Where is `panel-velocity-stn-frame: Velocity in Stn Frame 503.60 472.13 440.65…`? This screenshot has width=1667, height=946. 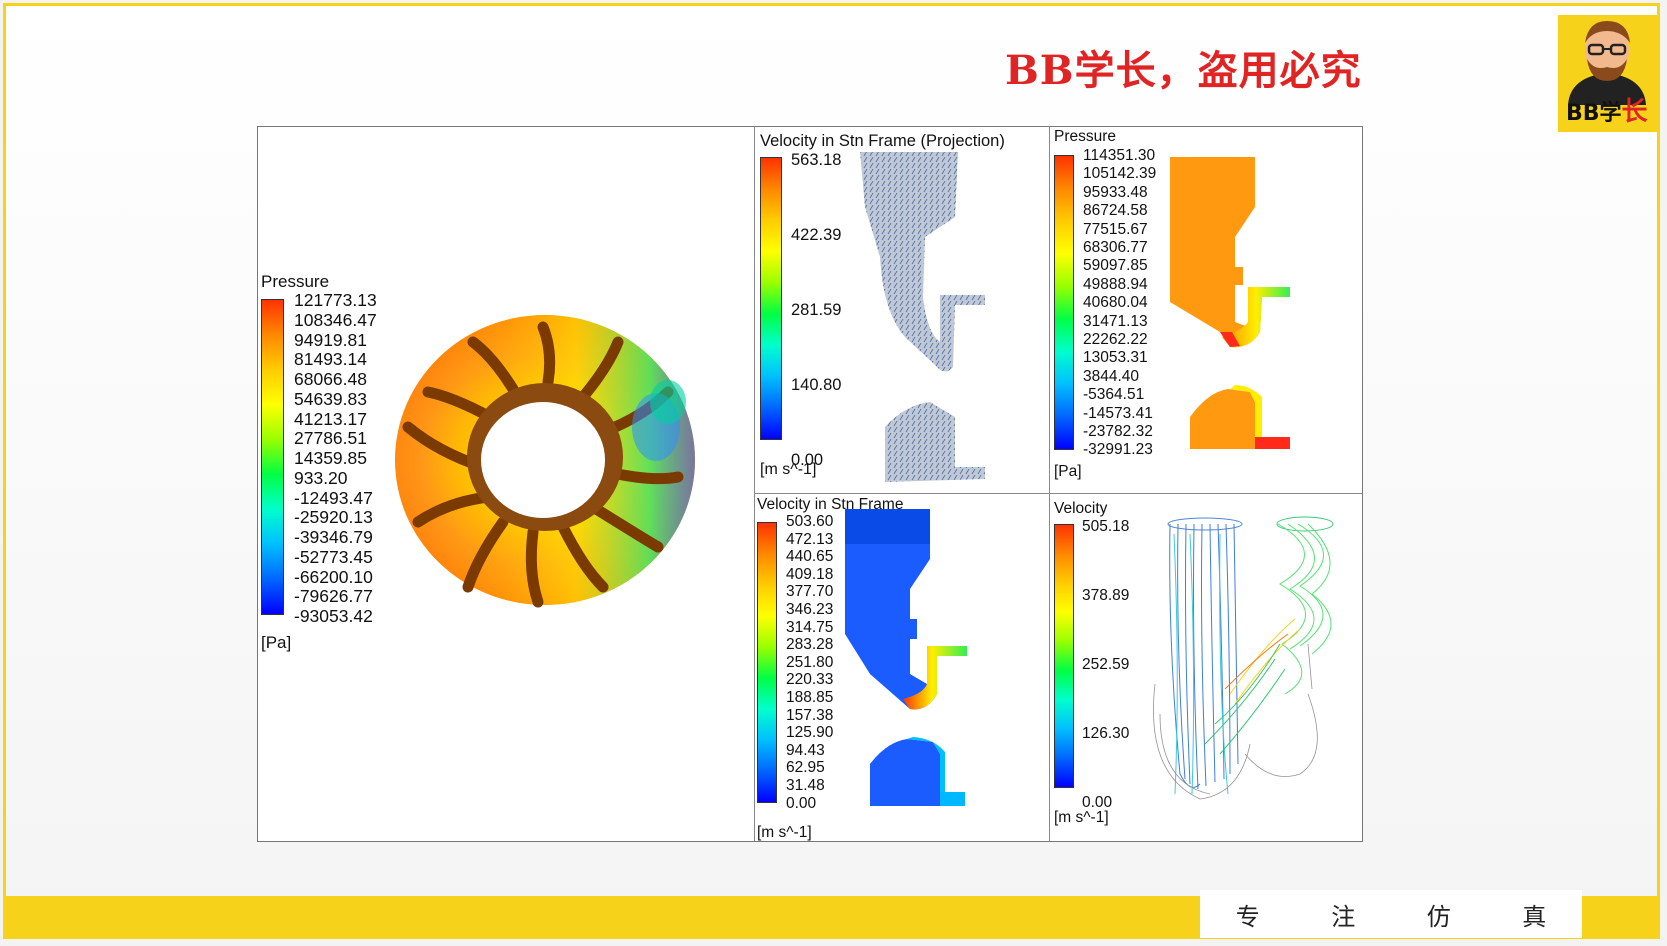
panel-velocity-stn-frame: Velocity in Stn Frame 503.60 472.13 440.65… is located at coordinates (902, 667).